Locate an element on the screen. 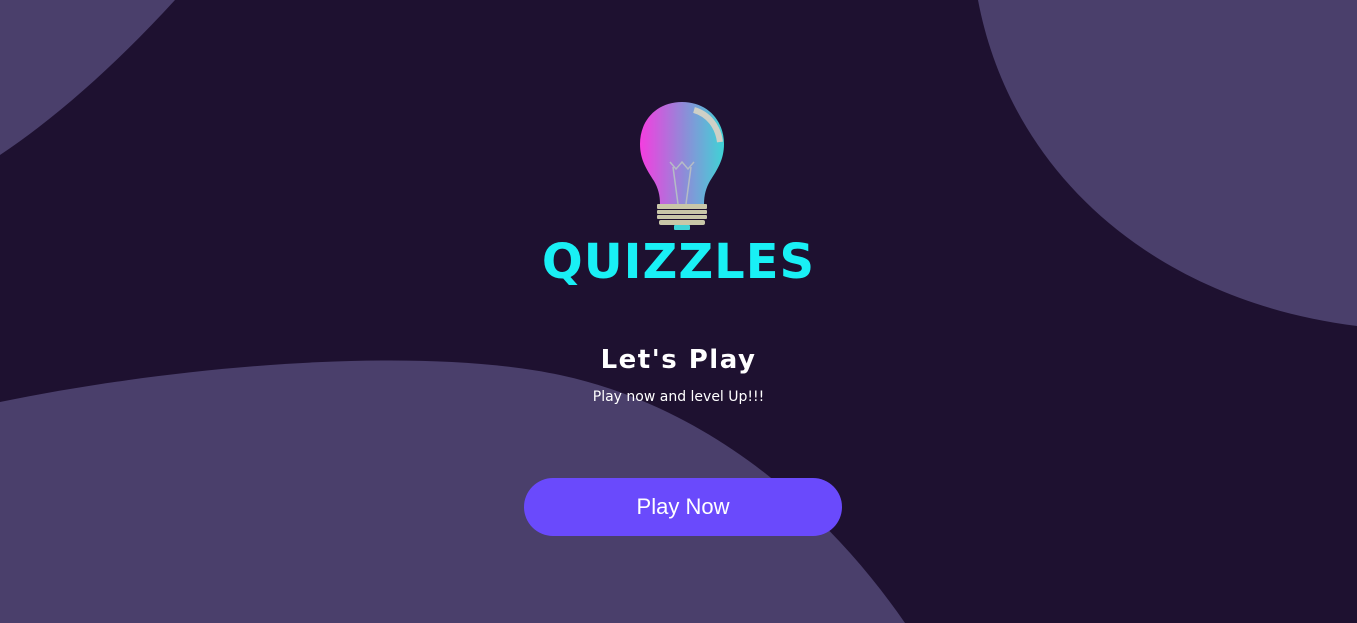 The width and height of the screenshot is (1357, 623). page-heading: Let's Play is located at coordinates (678, 360).